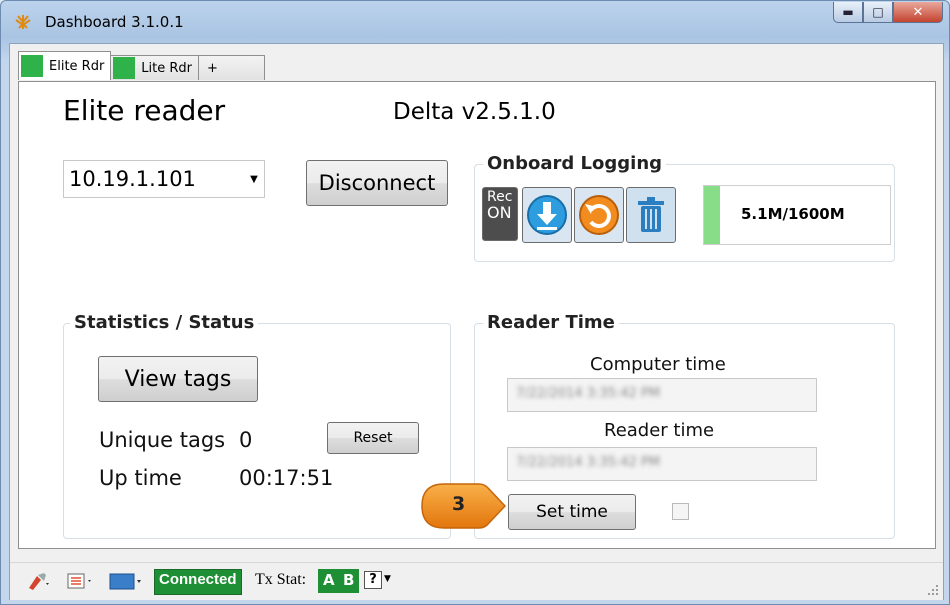  What do you see at coordinates (373, 580) in the screenshot?
I see `help-button: ?` at bounding box center [373, 580].